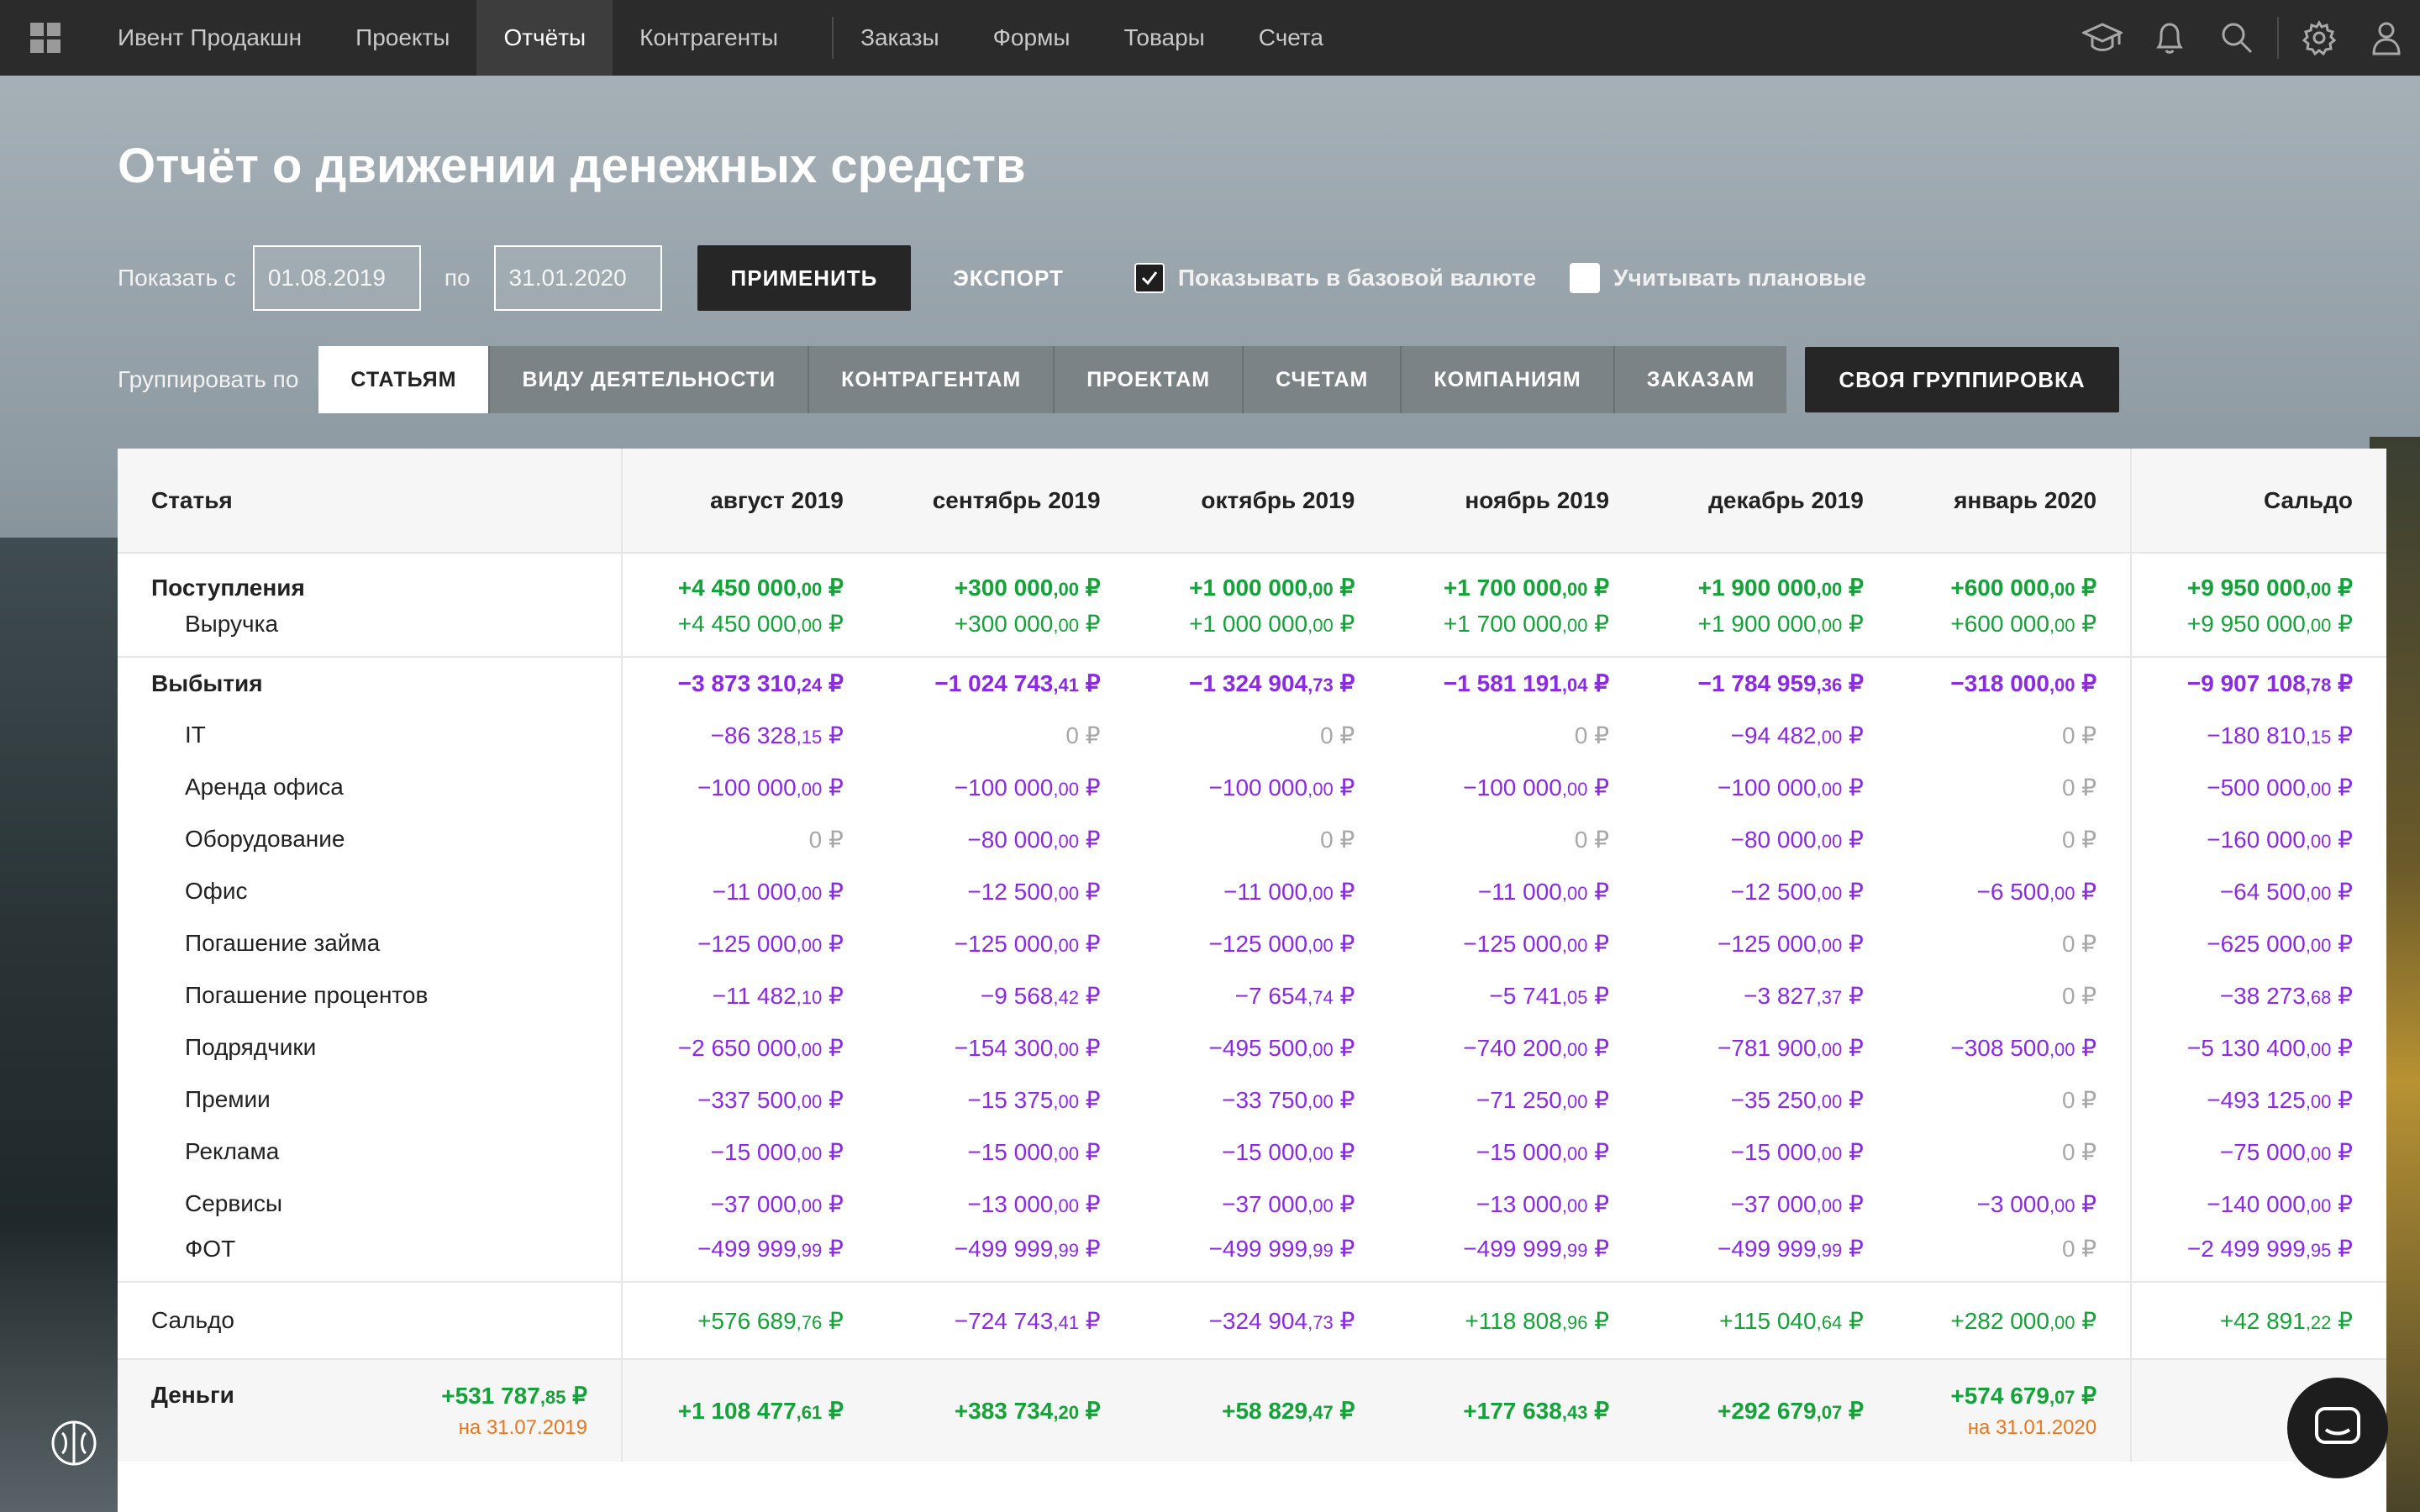 This screenshot has width=2420, height=1512. What do you see at coordinates (932, 379) in the screenshot?
I see `group-by-contractors: КОНТРАГЕНТАМ` at bounding box center [932, 379].